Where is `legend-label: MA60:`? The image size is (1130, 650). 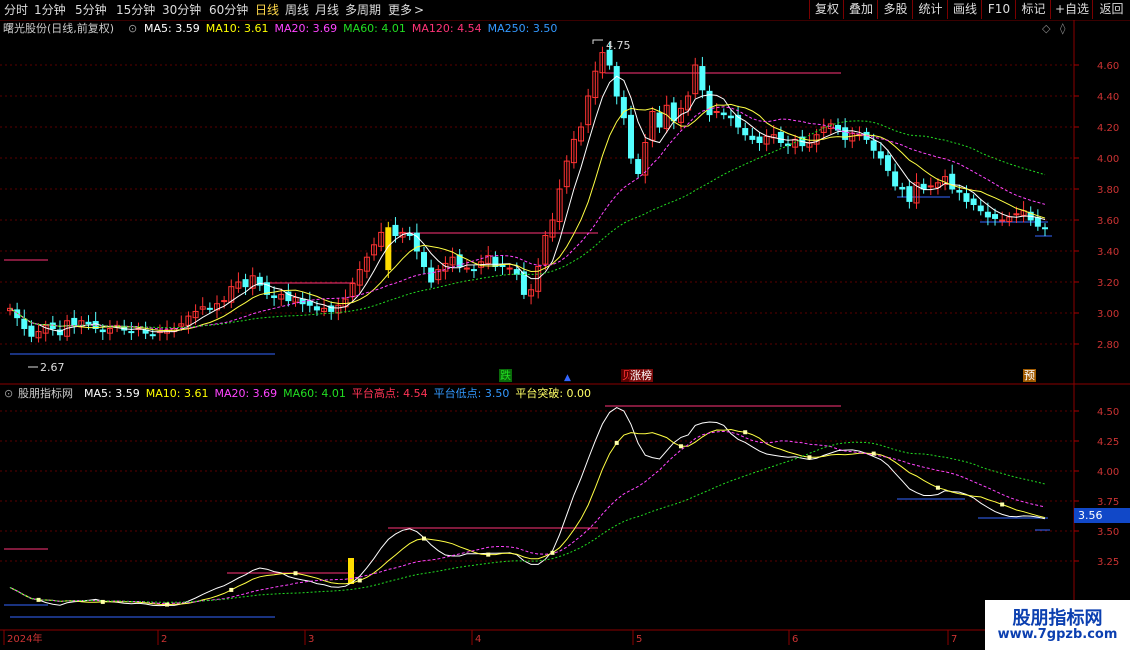
legend-label: MA60: is located at coordinates (300, 393).